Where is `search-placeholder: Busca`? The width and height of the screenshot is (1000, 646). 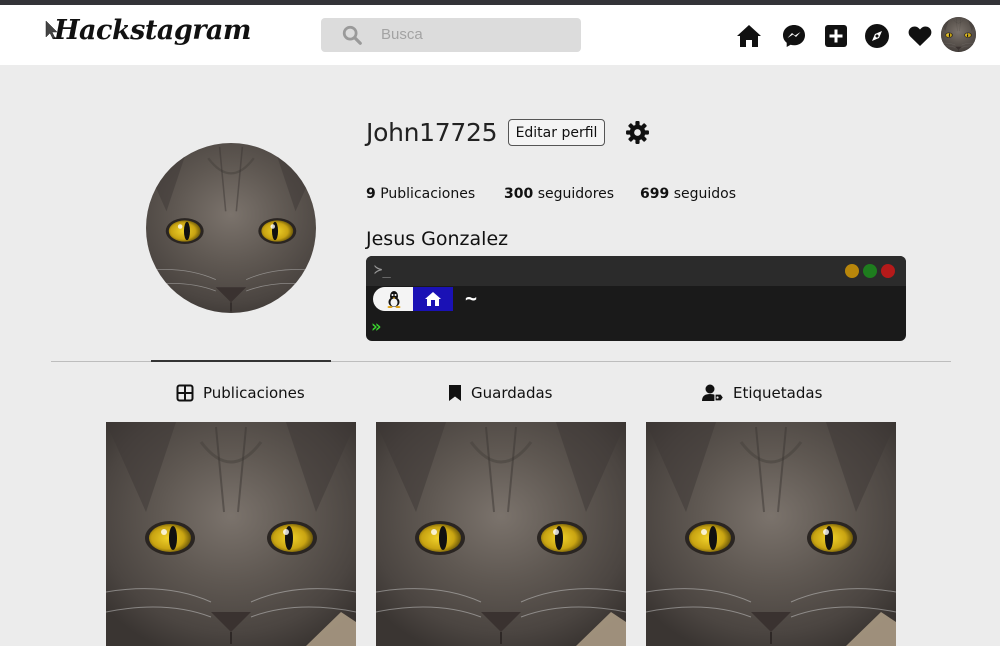
search-placeholder: Busca is located at coordinates (402, 34).